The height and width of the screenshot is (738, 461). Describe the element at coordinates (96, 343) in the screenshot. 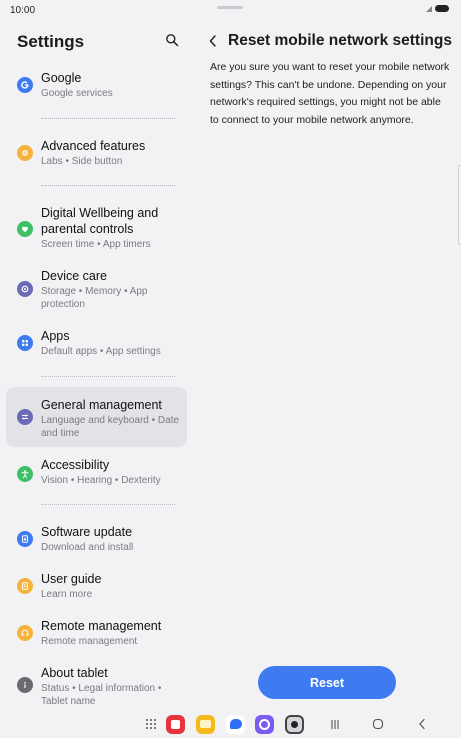

I see `sidebar-item-apps: Apps Default apps • App settings` at that location.